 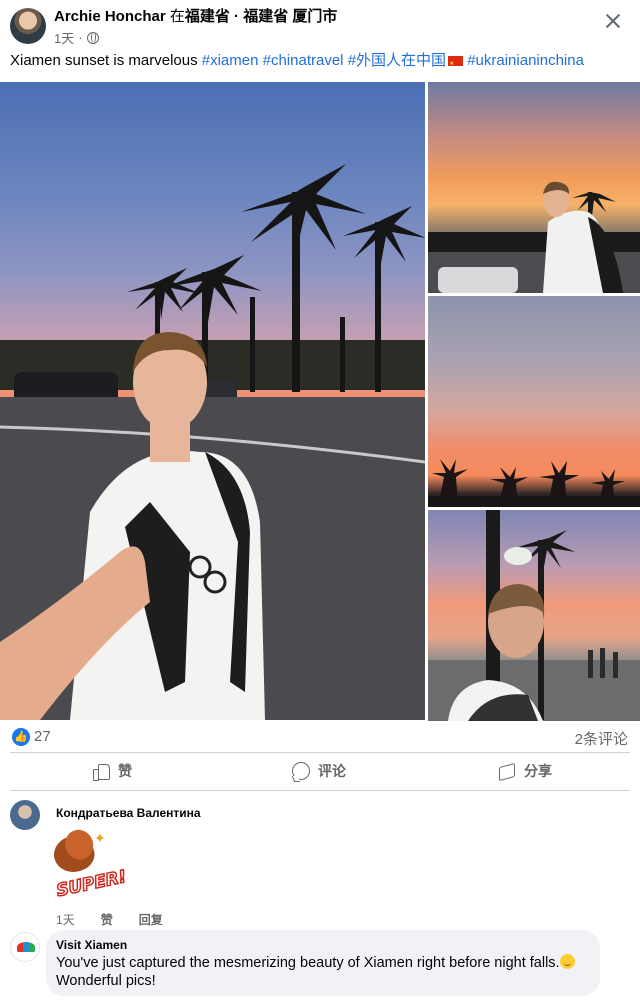 I want to click on comment-meta: 1天 赞 回复, so click(x=109, y=919).